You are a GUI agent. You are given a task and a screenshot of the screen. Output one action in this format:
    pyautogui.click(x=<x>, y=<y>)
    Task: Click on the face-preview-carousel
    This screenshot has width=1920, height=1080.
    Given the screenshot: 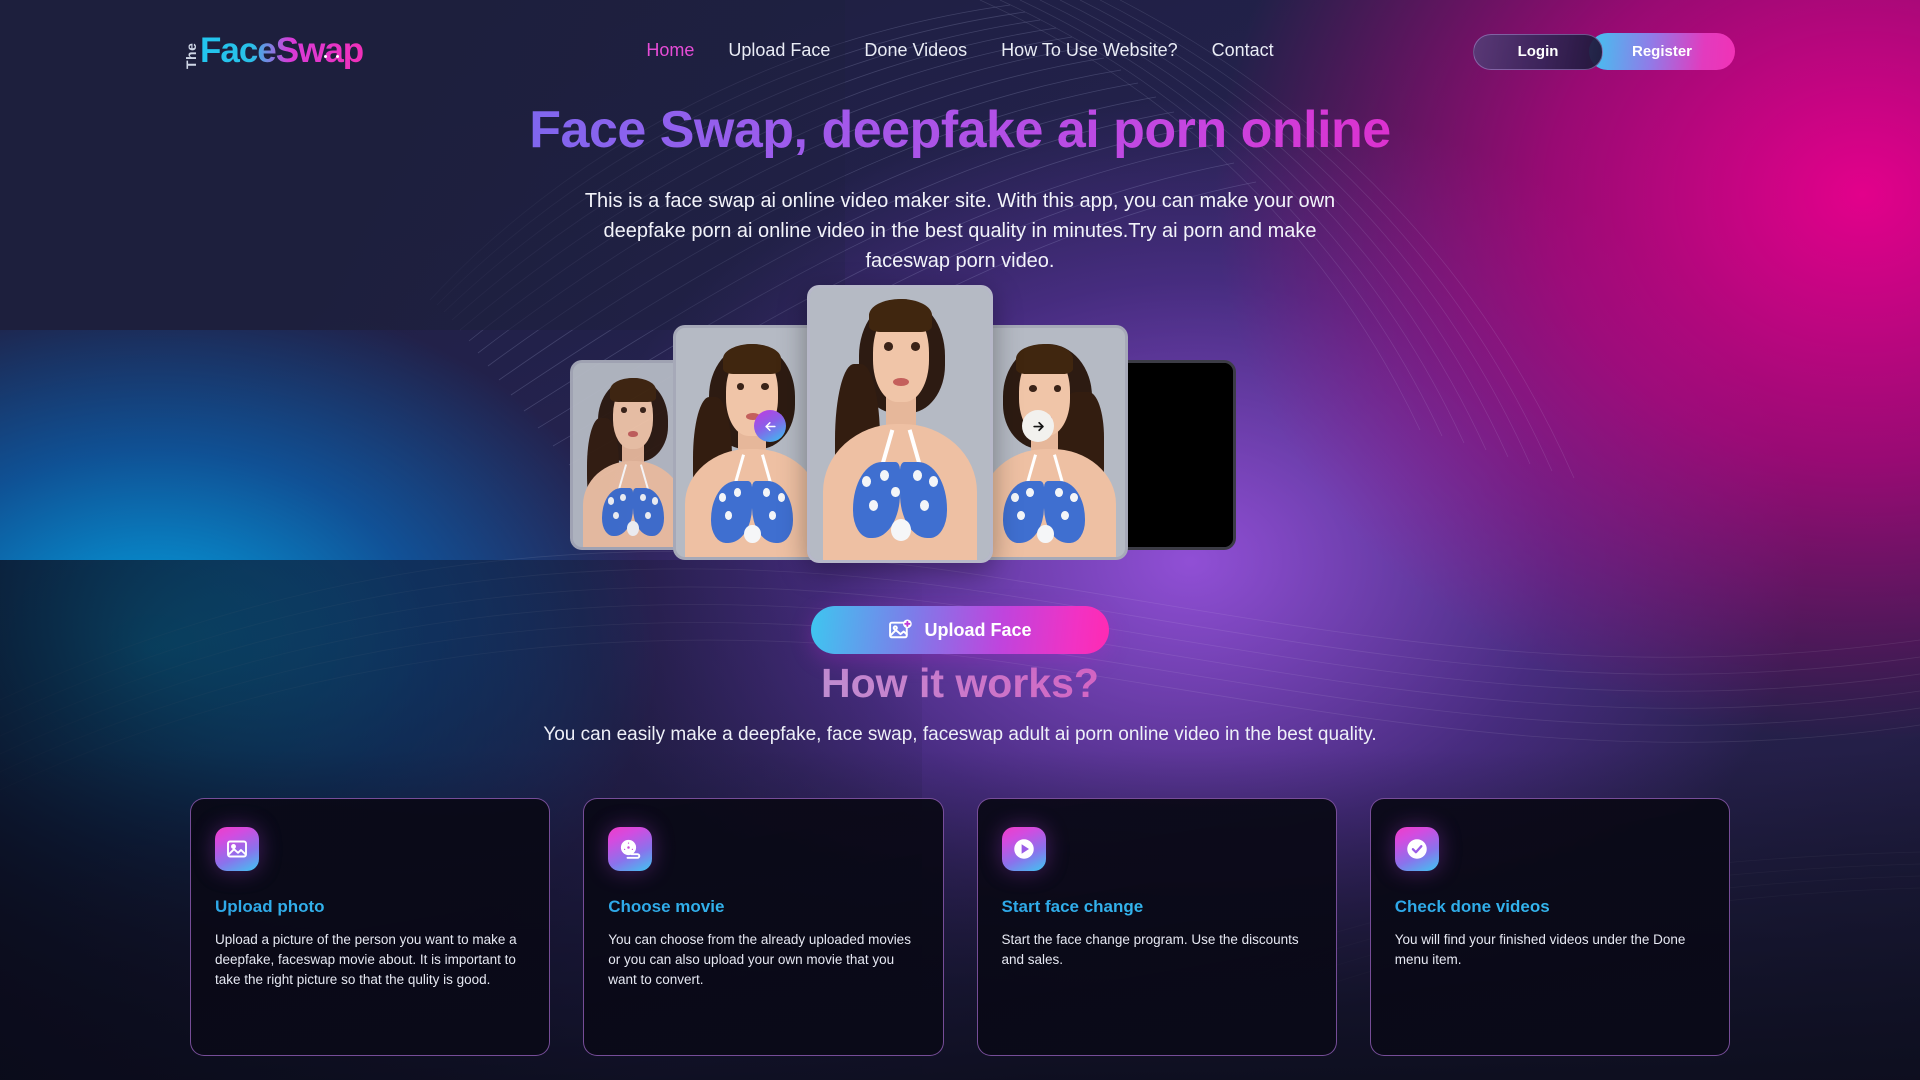 What is the action you would take?
    pyautogui.click(x=955, y=440)
    